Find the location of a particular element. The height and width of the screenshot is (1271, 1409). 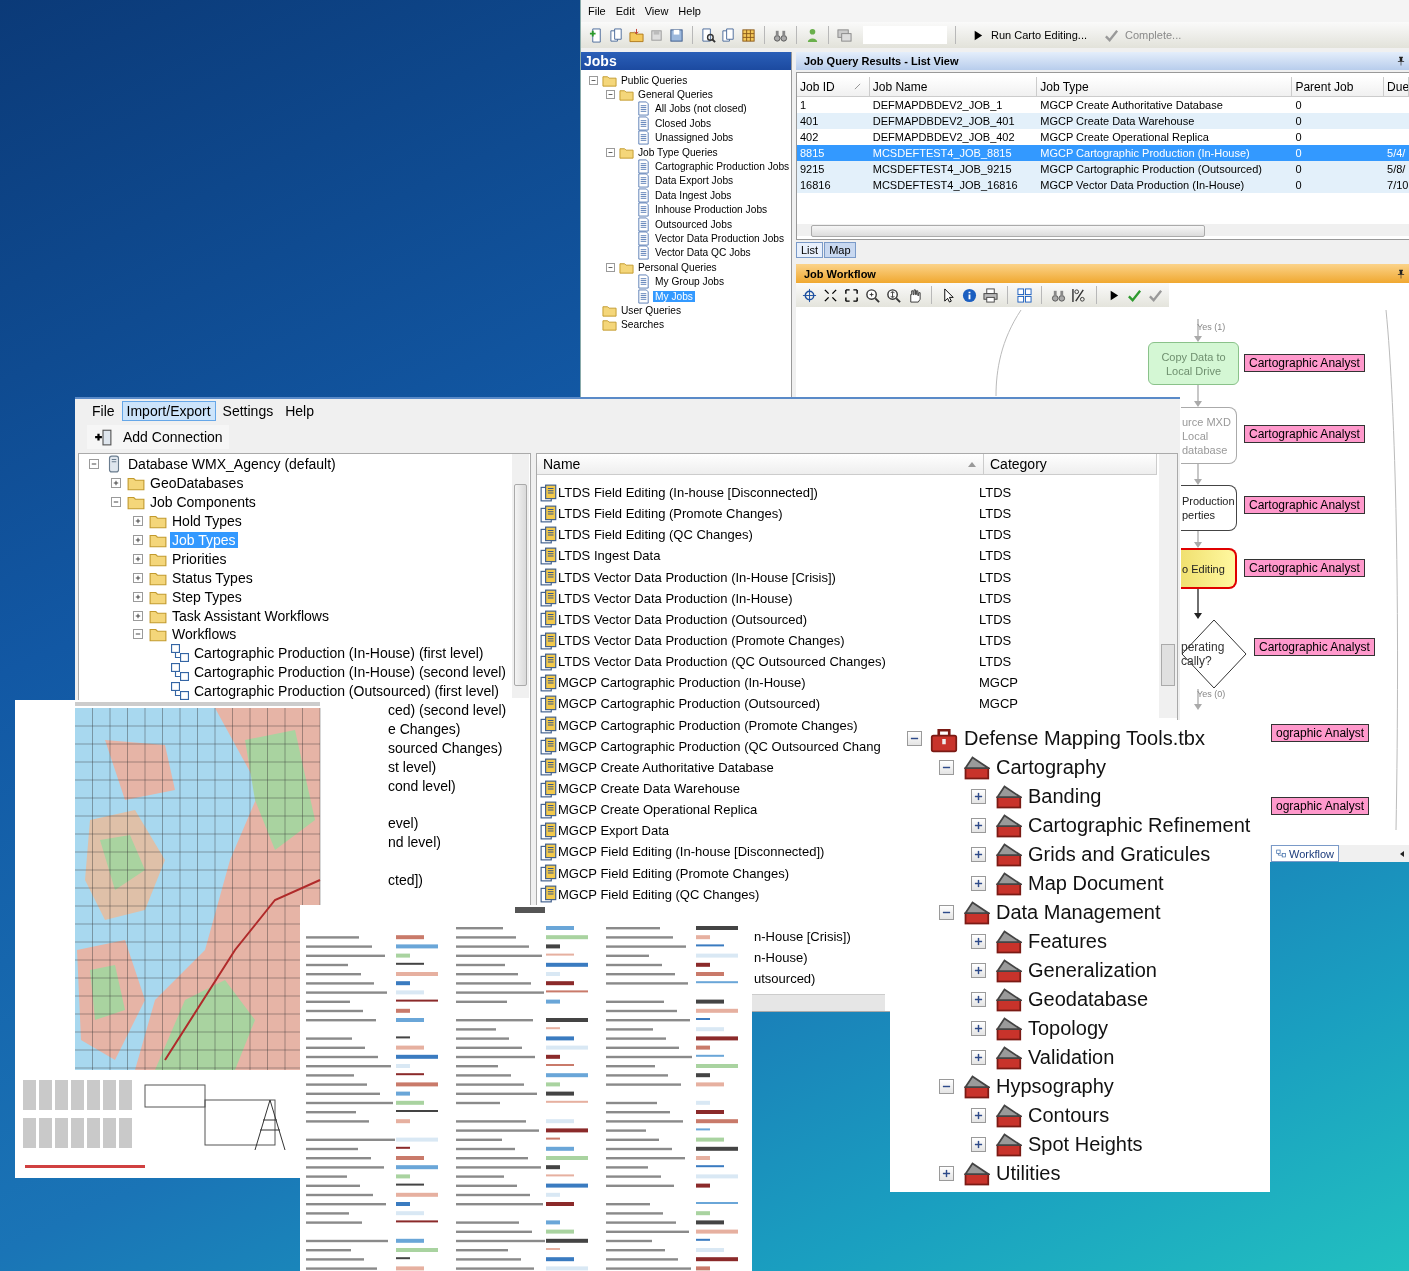

workflow-tab: Workflow is located at coordinates (1305, 853).